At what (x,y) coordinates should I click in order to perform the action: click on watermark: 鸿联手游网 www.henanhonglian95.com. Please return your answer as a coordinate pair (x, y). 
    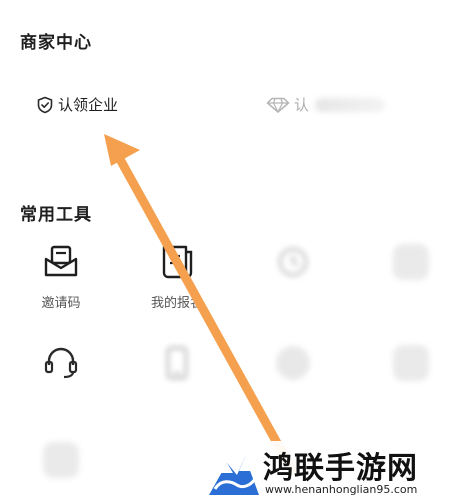
    Looking at the image, I should click on (328, 471).